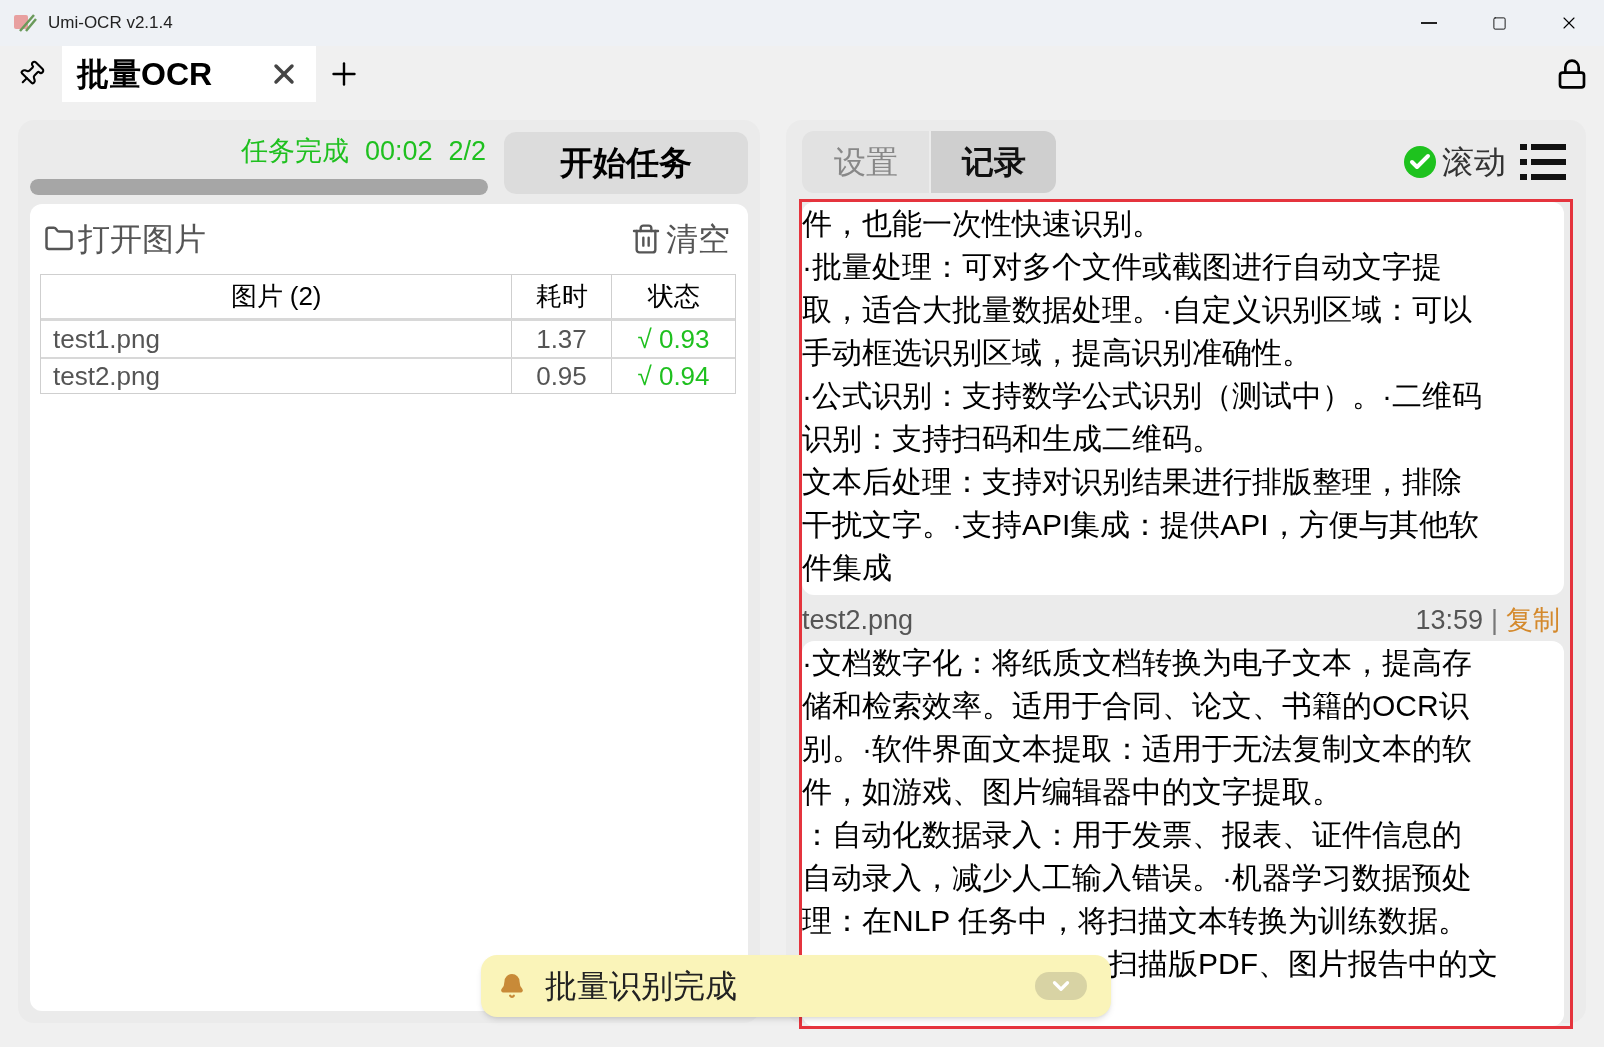 Image resolution: width=1604 pixels, height=1047 pixels. What do you see at coordinates (1429, 23) in the screenshot?
I see `minimize-icon` at bounding box center [1429, 23].